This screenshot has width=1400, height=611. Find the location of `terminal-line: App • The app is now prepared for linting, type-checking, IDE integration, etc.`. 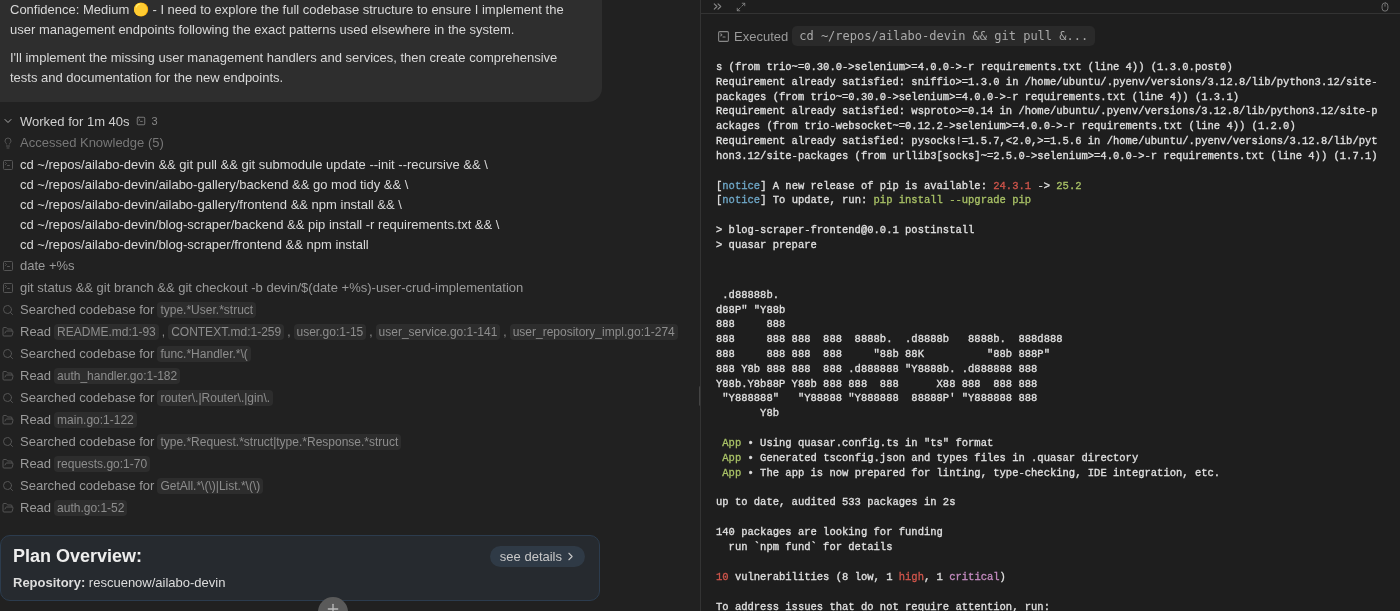

terminal-line: App • The app is now prepared for linting, type-checking, IDE integration, etc. is located at coordinates (971, 473).